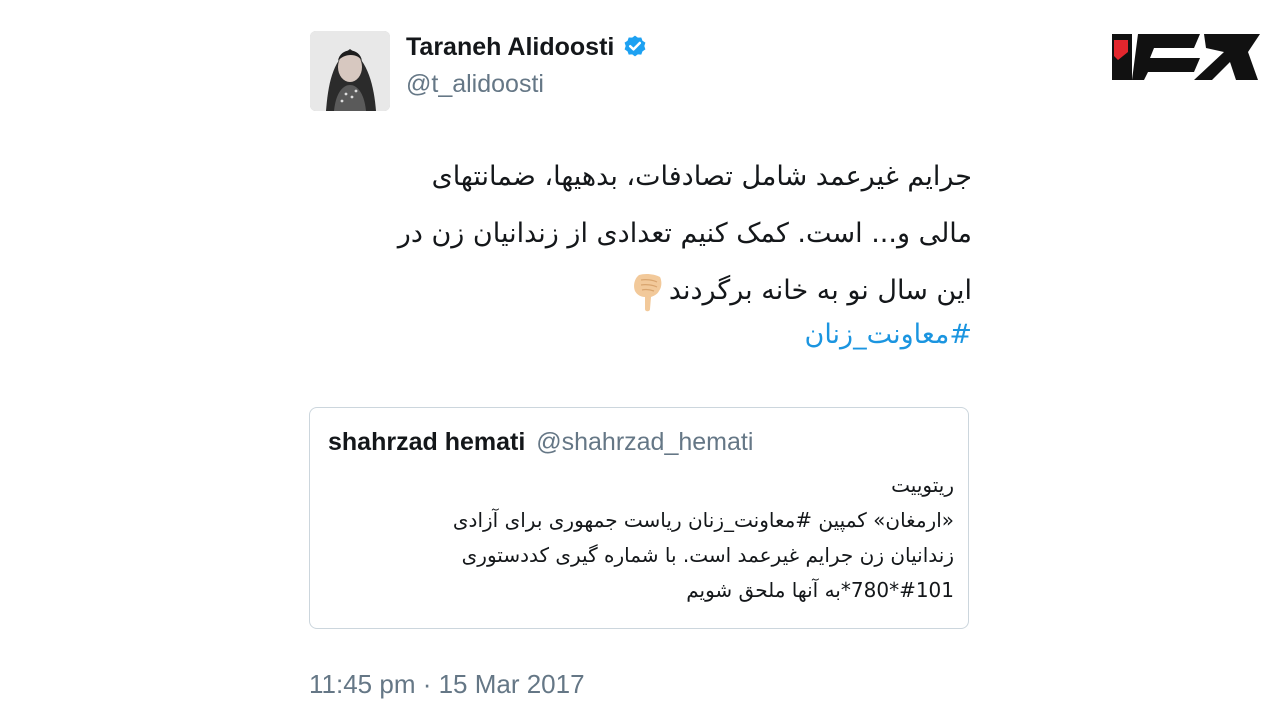  What do you see at coordinates (447, 684) in the screenshot?
I see `tweet-timestamp: 11:45 pm · 15 Mar 2017` at bounding box center [447, 684].